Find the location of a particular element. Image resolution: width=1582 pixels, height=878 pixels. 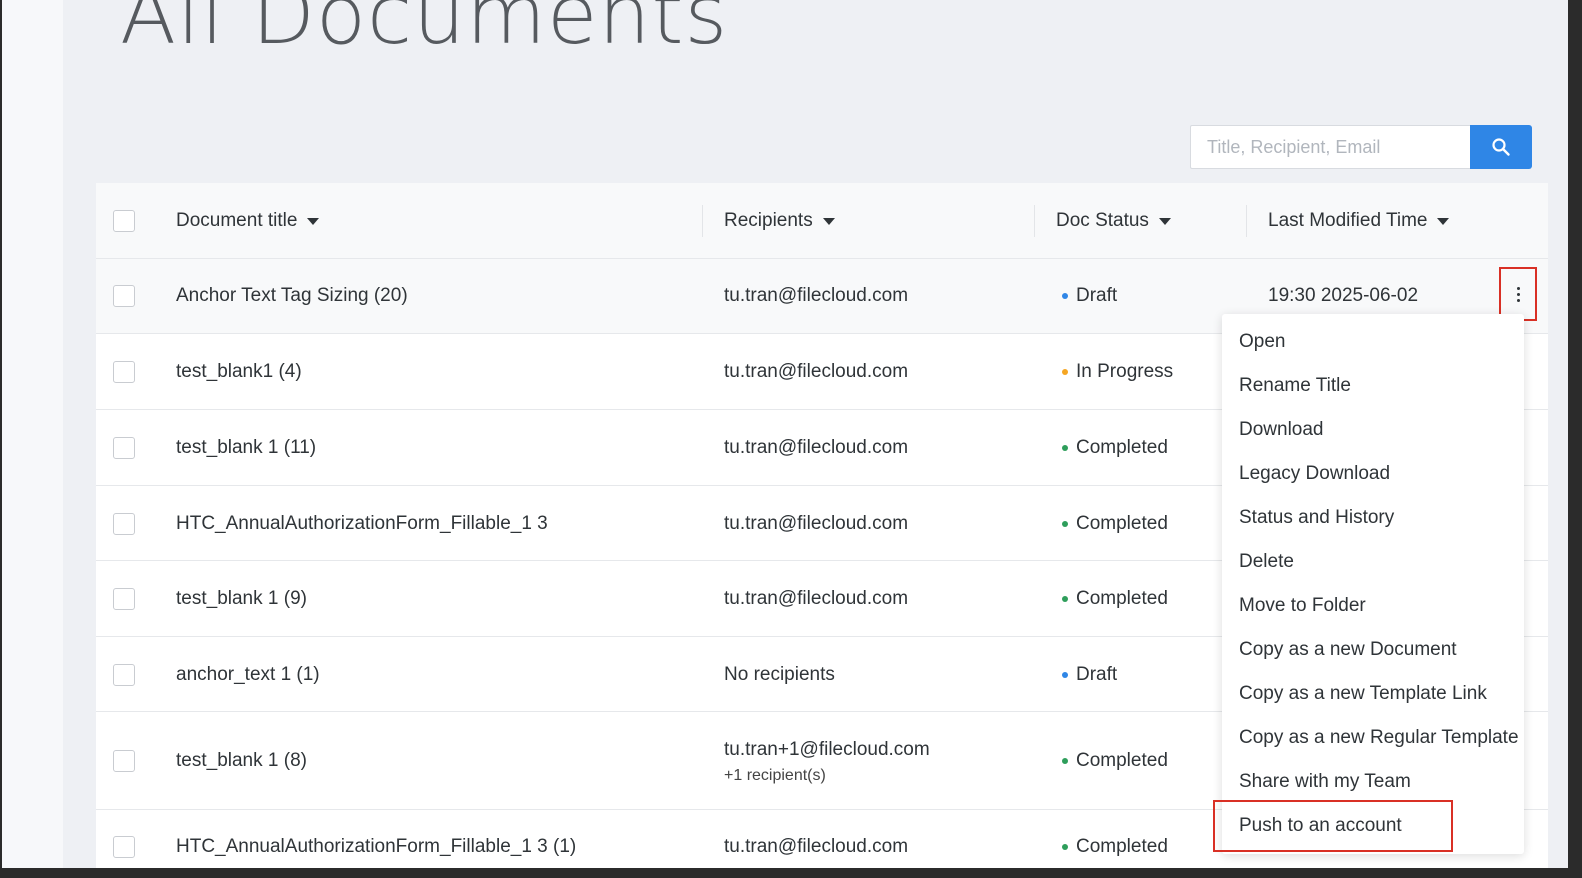

column-document-title: Document title is located at coordinates (248, 221).